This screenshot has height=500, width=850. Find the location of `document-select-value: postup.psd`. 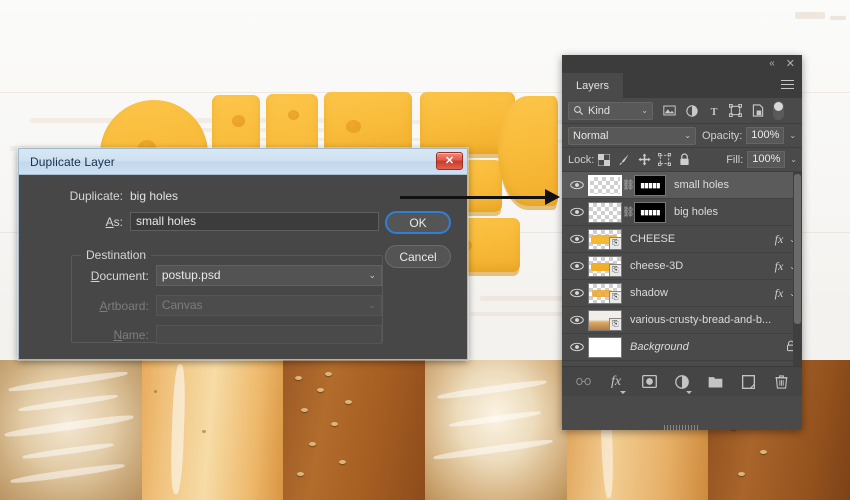

document-select-value: postup.psd is located at coordinates (191, 275).